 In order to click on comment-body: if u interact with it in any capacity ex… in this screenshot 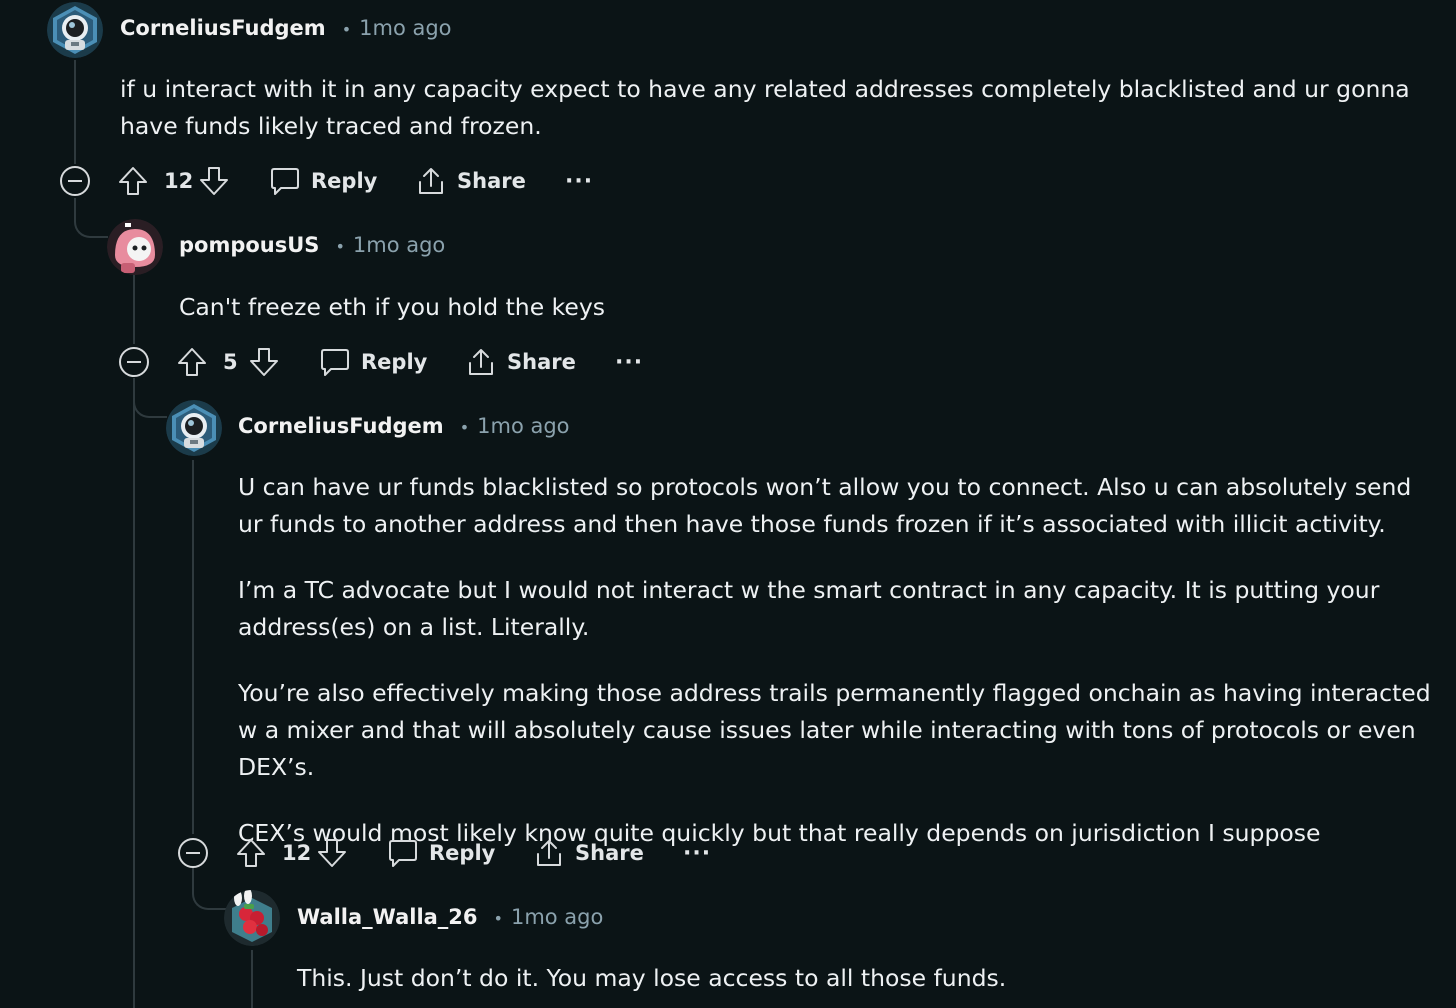, I will do `click(775, 108)`.